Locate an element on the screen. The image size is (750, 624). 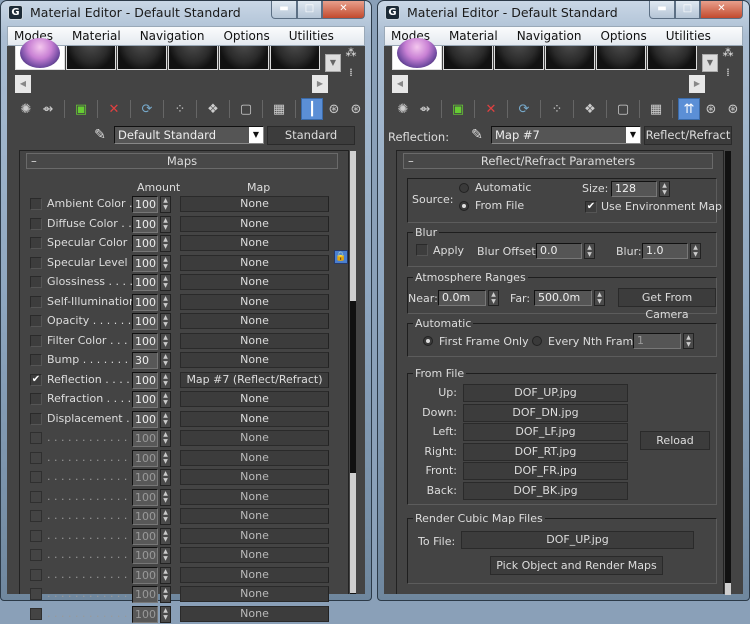
rollout-header: – Reflect/Refract Parameters is located at coordinates (558, 161).